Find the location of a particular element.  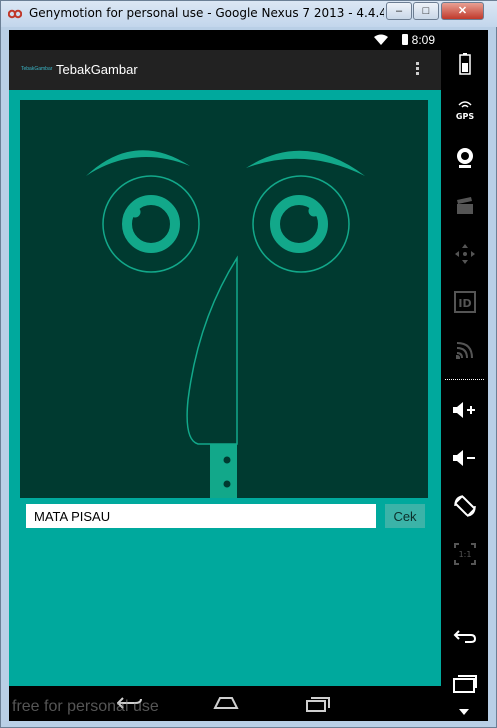

gps-widget-button: GPS is located at coordinates (464, 110).